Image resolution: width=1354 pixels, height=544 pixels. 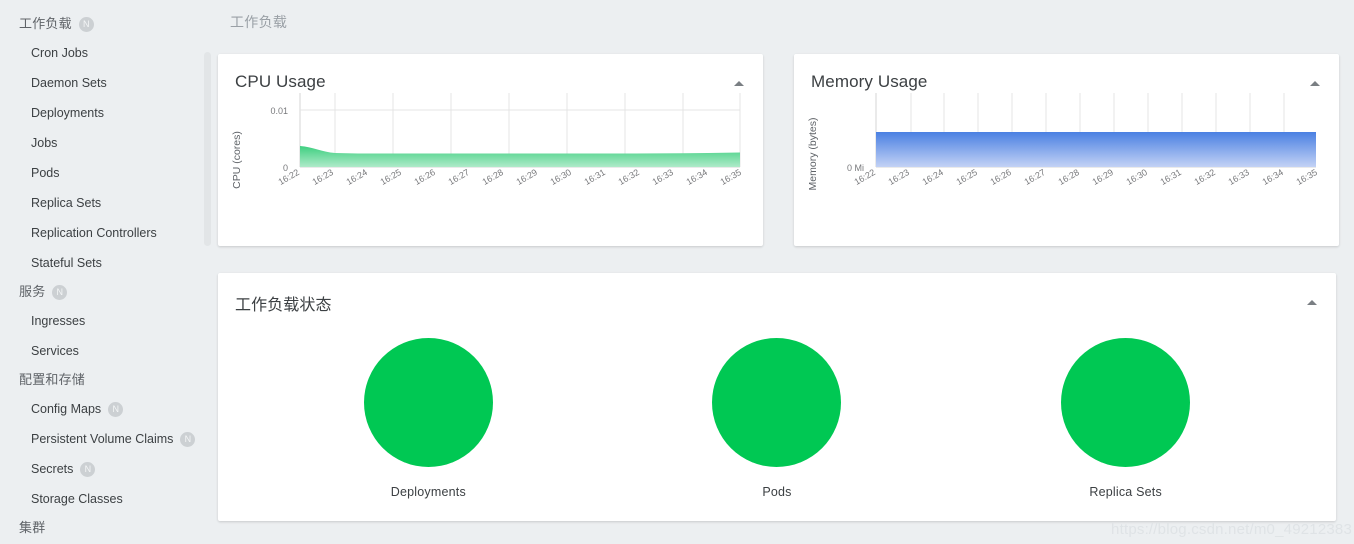 What do you see at coordinates (108, 24) in the screenshot?
I see `sidebar-group-workloads: 工作负载 N` at bounding box center [108, 24].